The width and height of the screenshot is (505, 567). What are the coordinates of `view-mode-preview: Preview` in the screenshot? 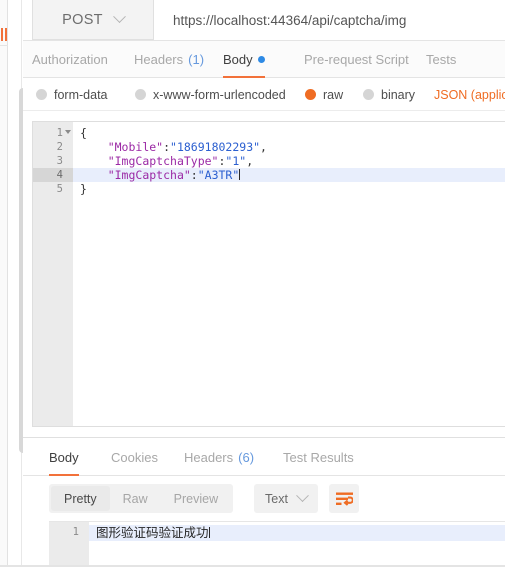 It's located at (196, 498).